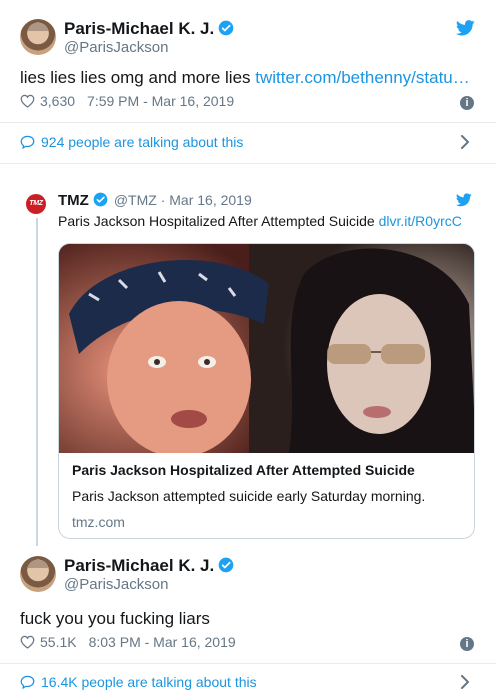 The width and height of the screenshot is (496, 696). What do you see at coordinates (37, 382) in the screenshot?
I see `thread-line` at bounding box center [37, 382].